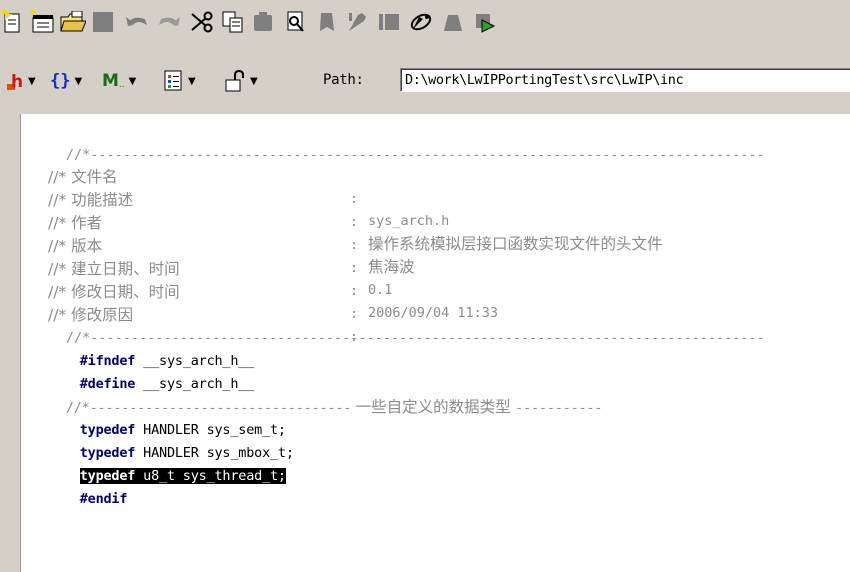 This screenshot has width=850, height=572. I want to click on list-dropdown: ▼, so click(180, 81).